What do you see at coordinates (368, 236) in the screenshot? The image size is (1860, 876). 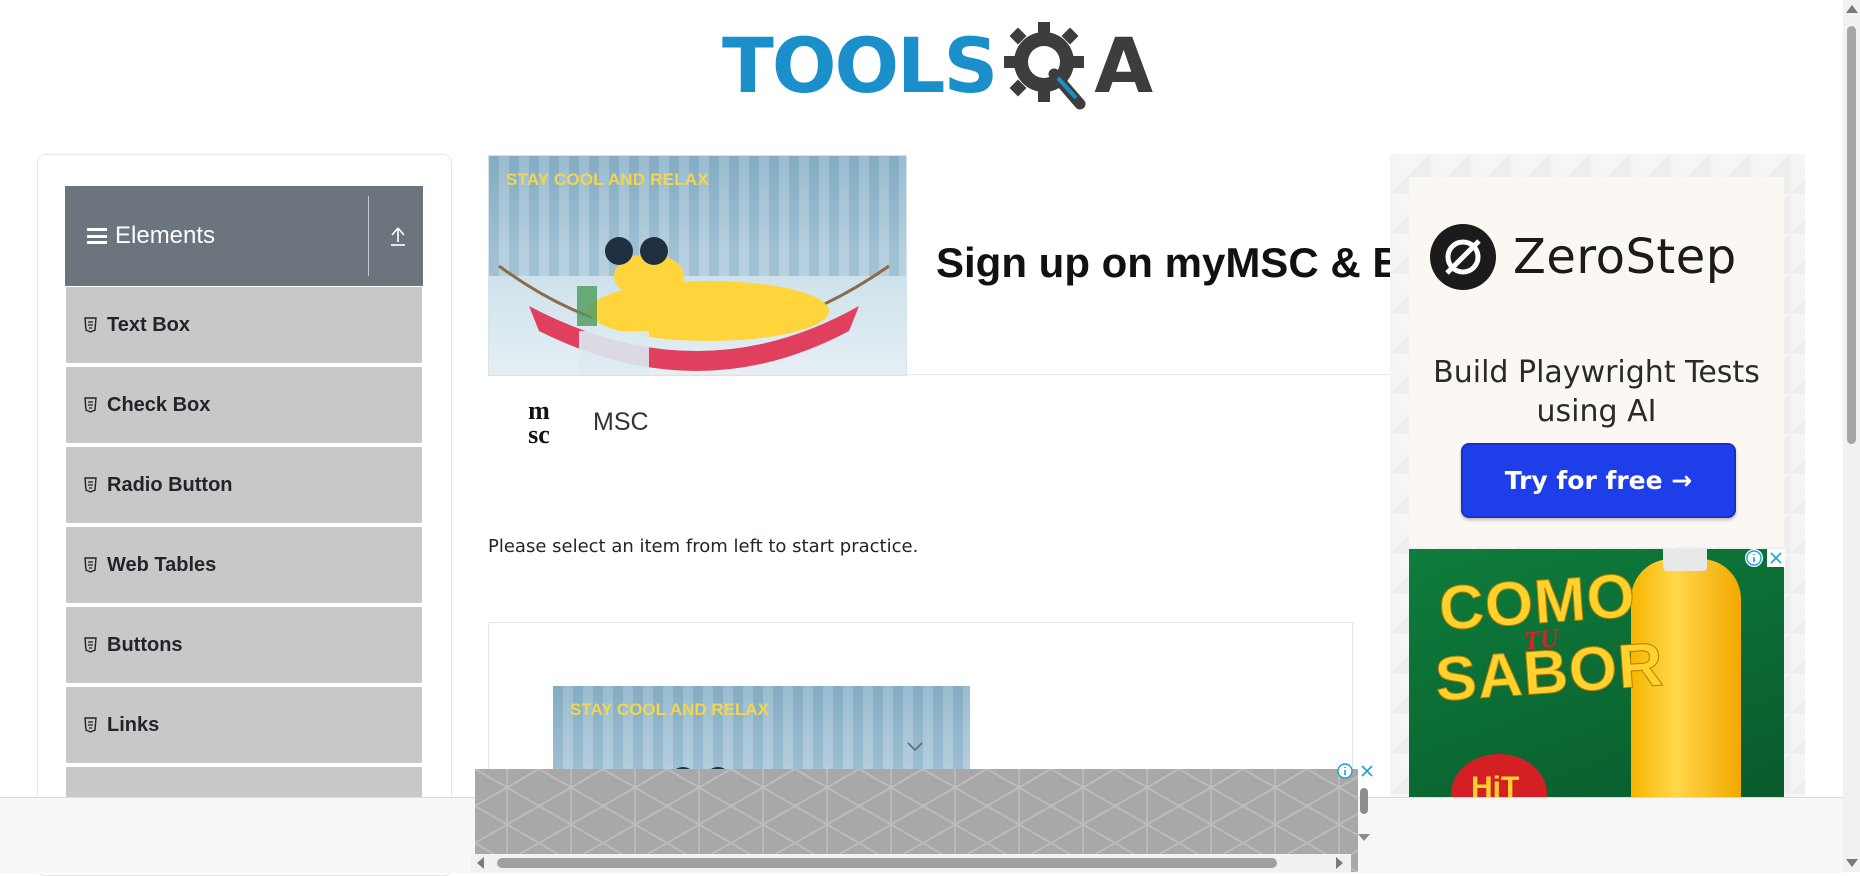 I see `header-divider` at bounding box center [368, 236].